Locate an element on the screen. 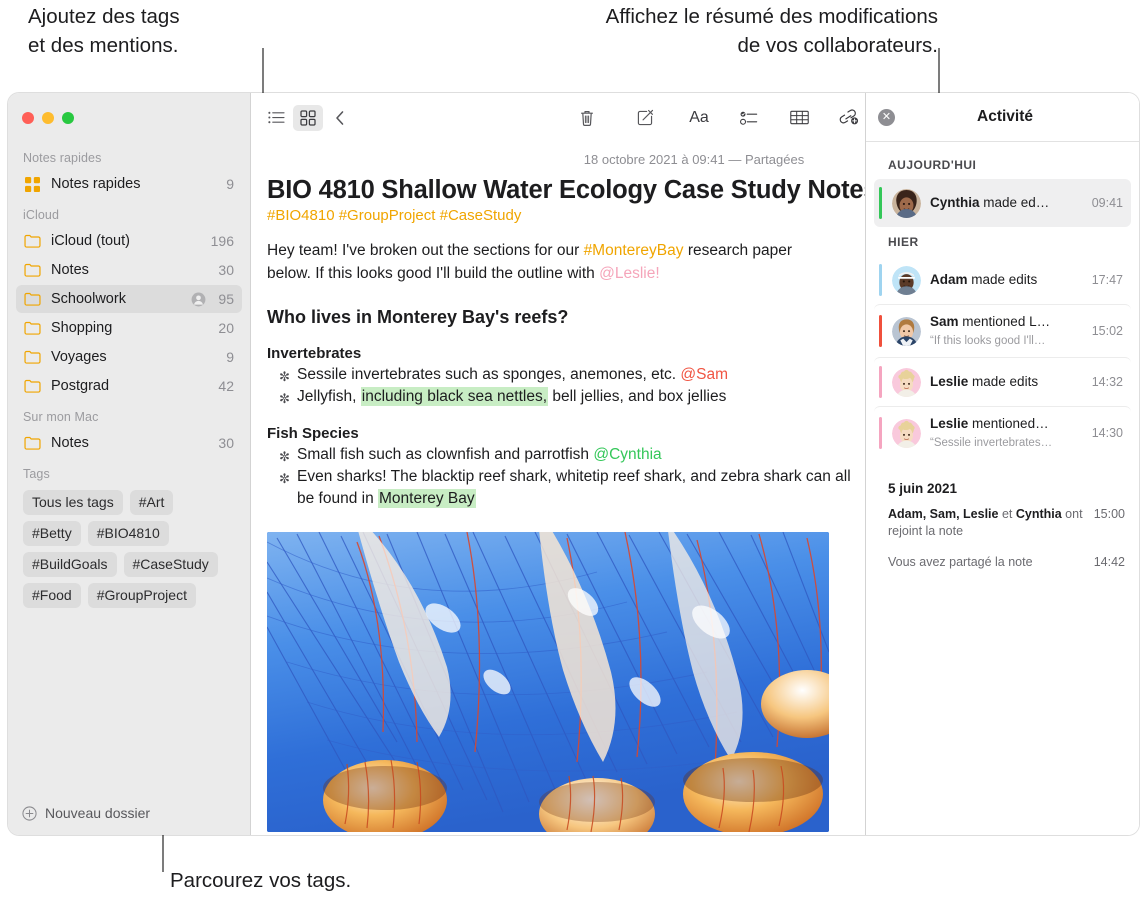  sidebar-item-notes: Notes 30 is located at coordinates (129, 270).